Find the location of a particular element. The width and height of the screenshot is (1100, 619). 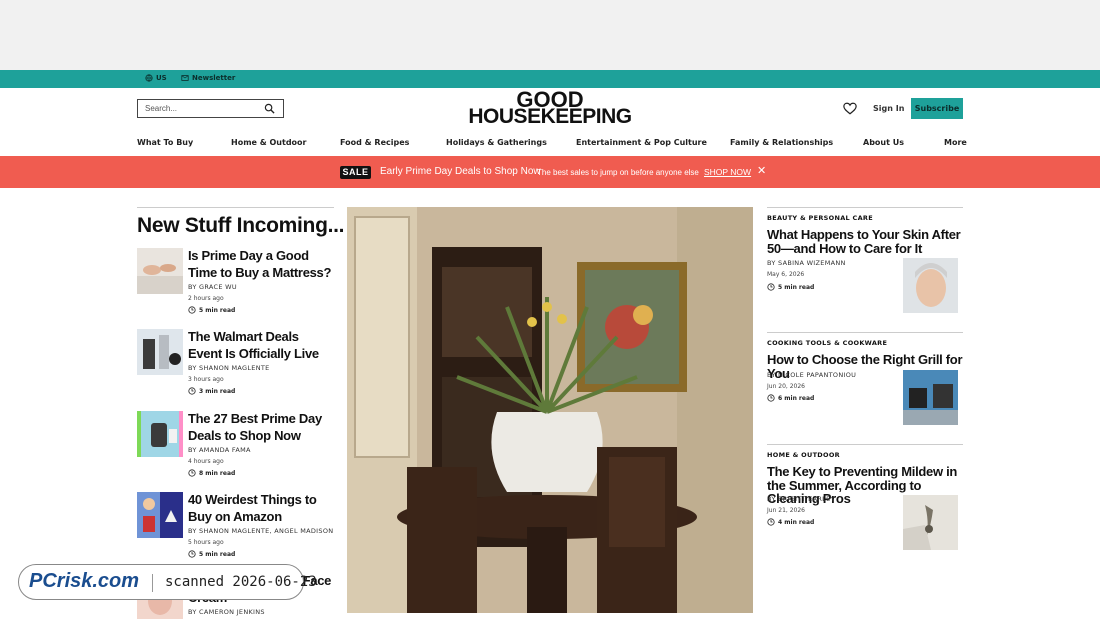

read-time: 8 min read is located at coordinates (211, 473).